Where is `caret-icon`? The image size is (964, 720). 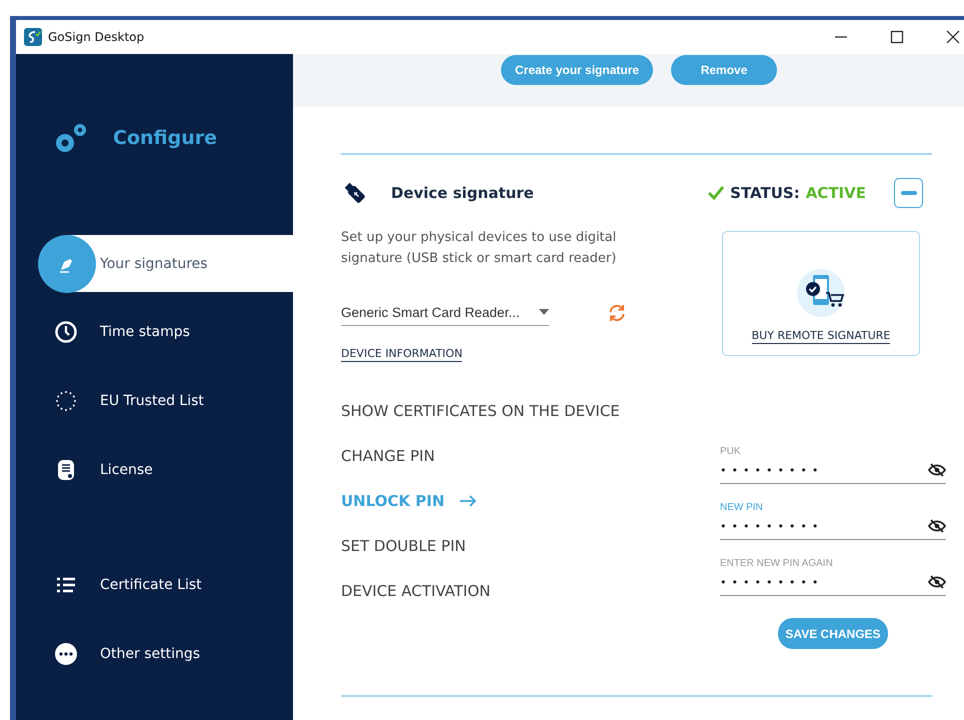
caret-icon is located at coordinates (544, 312).